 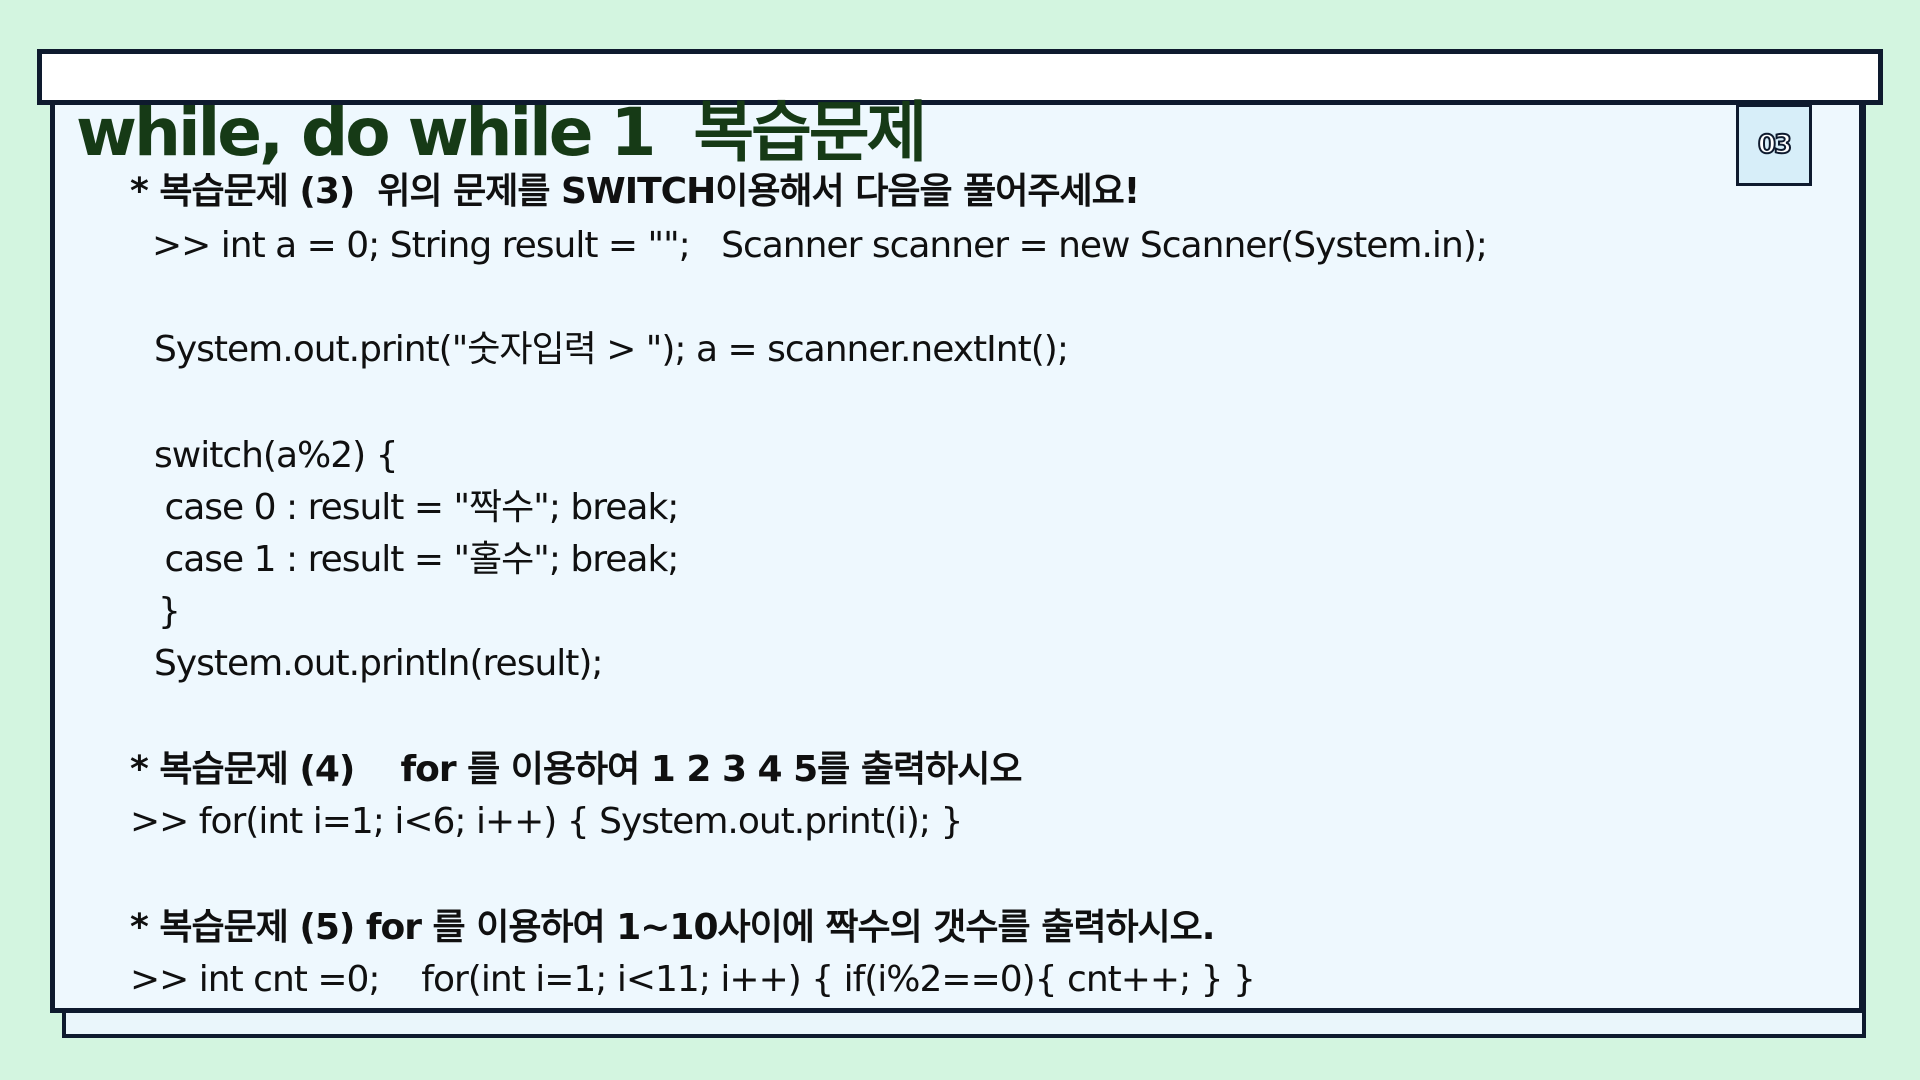 What do you see at coordinates (416, 507) in the screenshot?
I see `q3-code-line-4: case 0 : result = "짝수"; break;` at bounding box center [416, 507].